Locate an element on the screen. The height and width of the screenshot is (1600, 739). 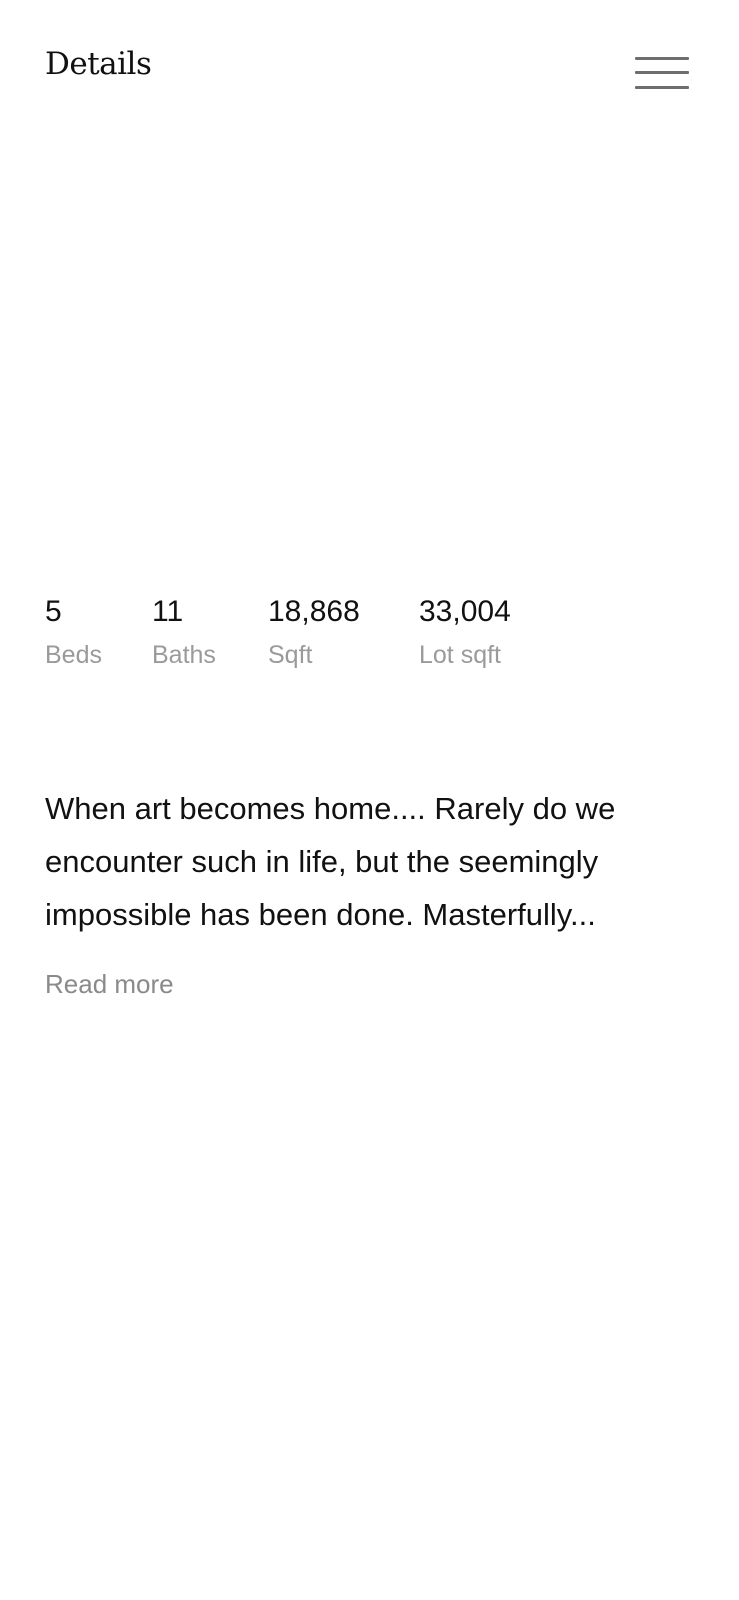
stat-baths-label: Baths is located at coordinates (184, 655).